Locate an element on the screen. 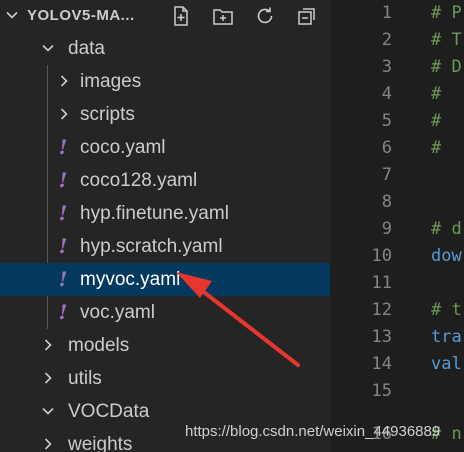 The width and height of the screenshot is (464, 452). code-line: 1 # P is located at coordinates (397, 16).